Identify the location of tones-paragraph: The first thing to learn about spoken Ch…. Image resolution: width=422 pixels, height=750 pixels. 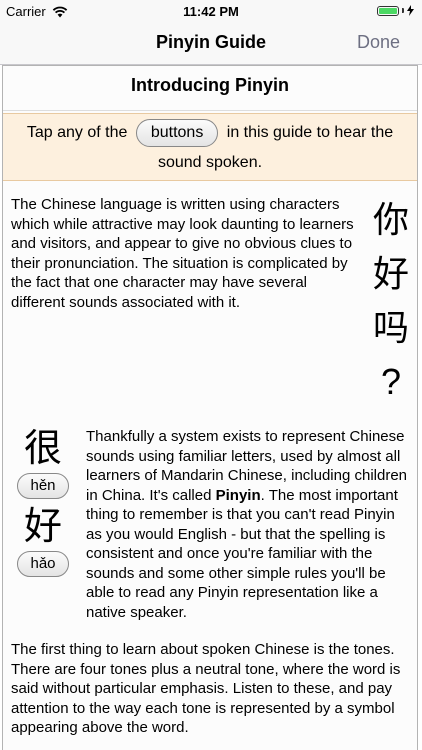
(206, 688).